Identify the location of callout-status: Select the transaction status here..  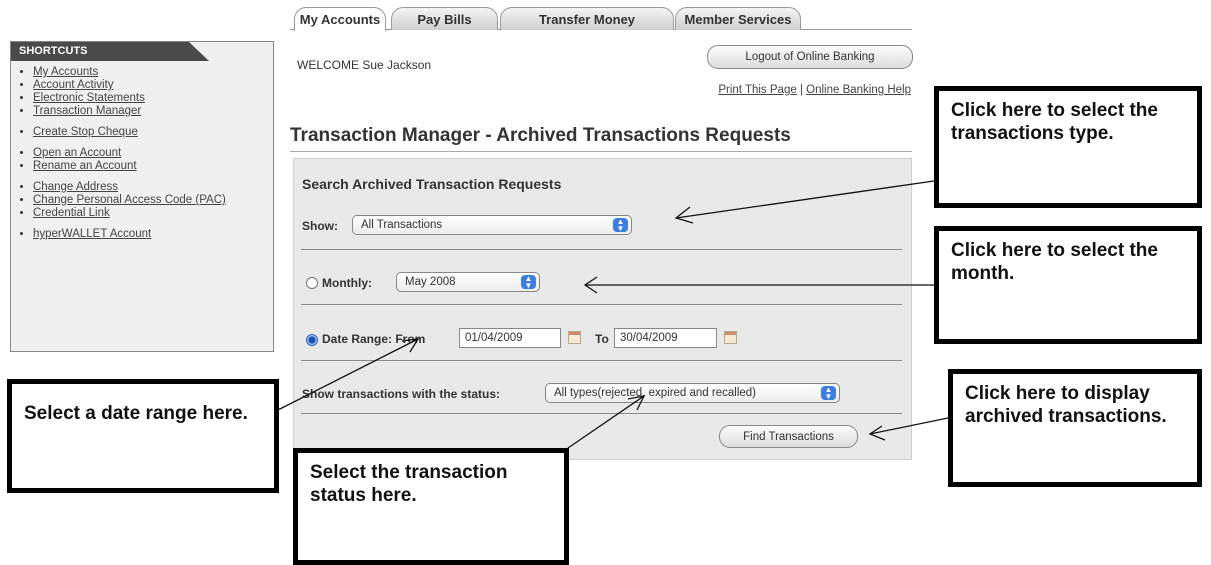
(431, 506).